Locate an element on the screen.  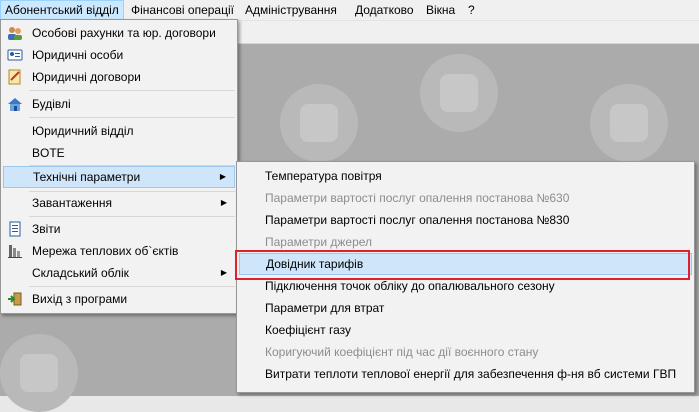
menu-financial-operations: Фінансові операції is located at coordinates (182, 10).